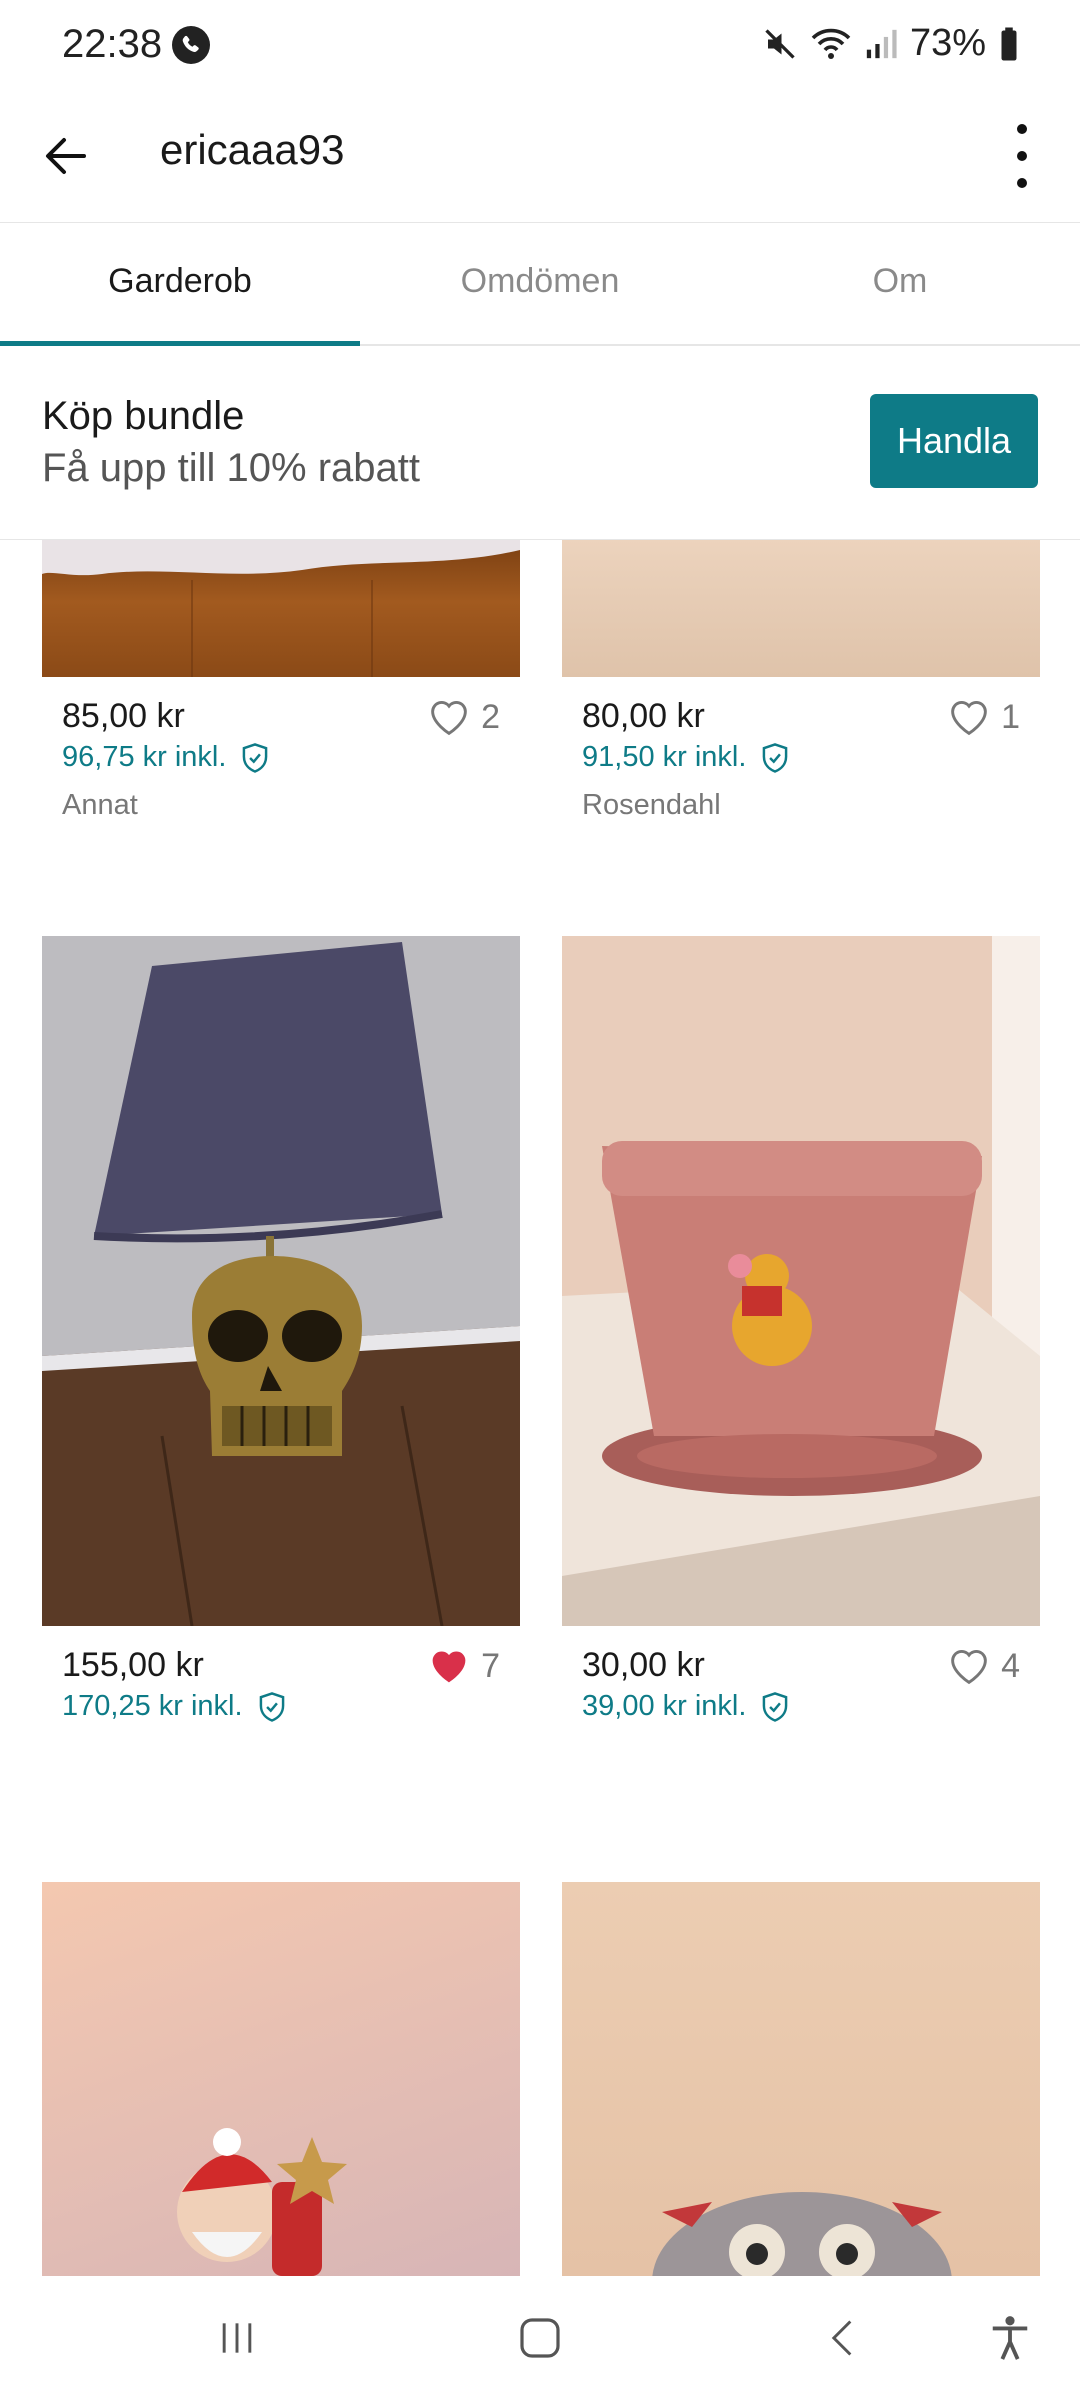 The image size is (1080, 2400). What do you see at coordinates (1022, 129) in the screenshot?
I see `more-vert-icon` at bounding box center [1022, 129].